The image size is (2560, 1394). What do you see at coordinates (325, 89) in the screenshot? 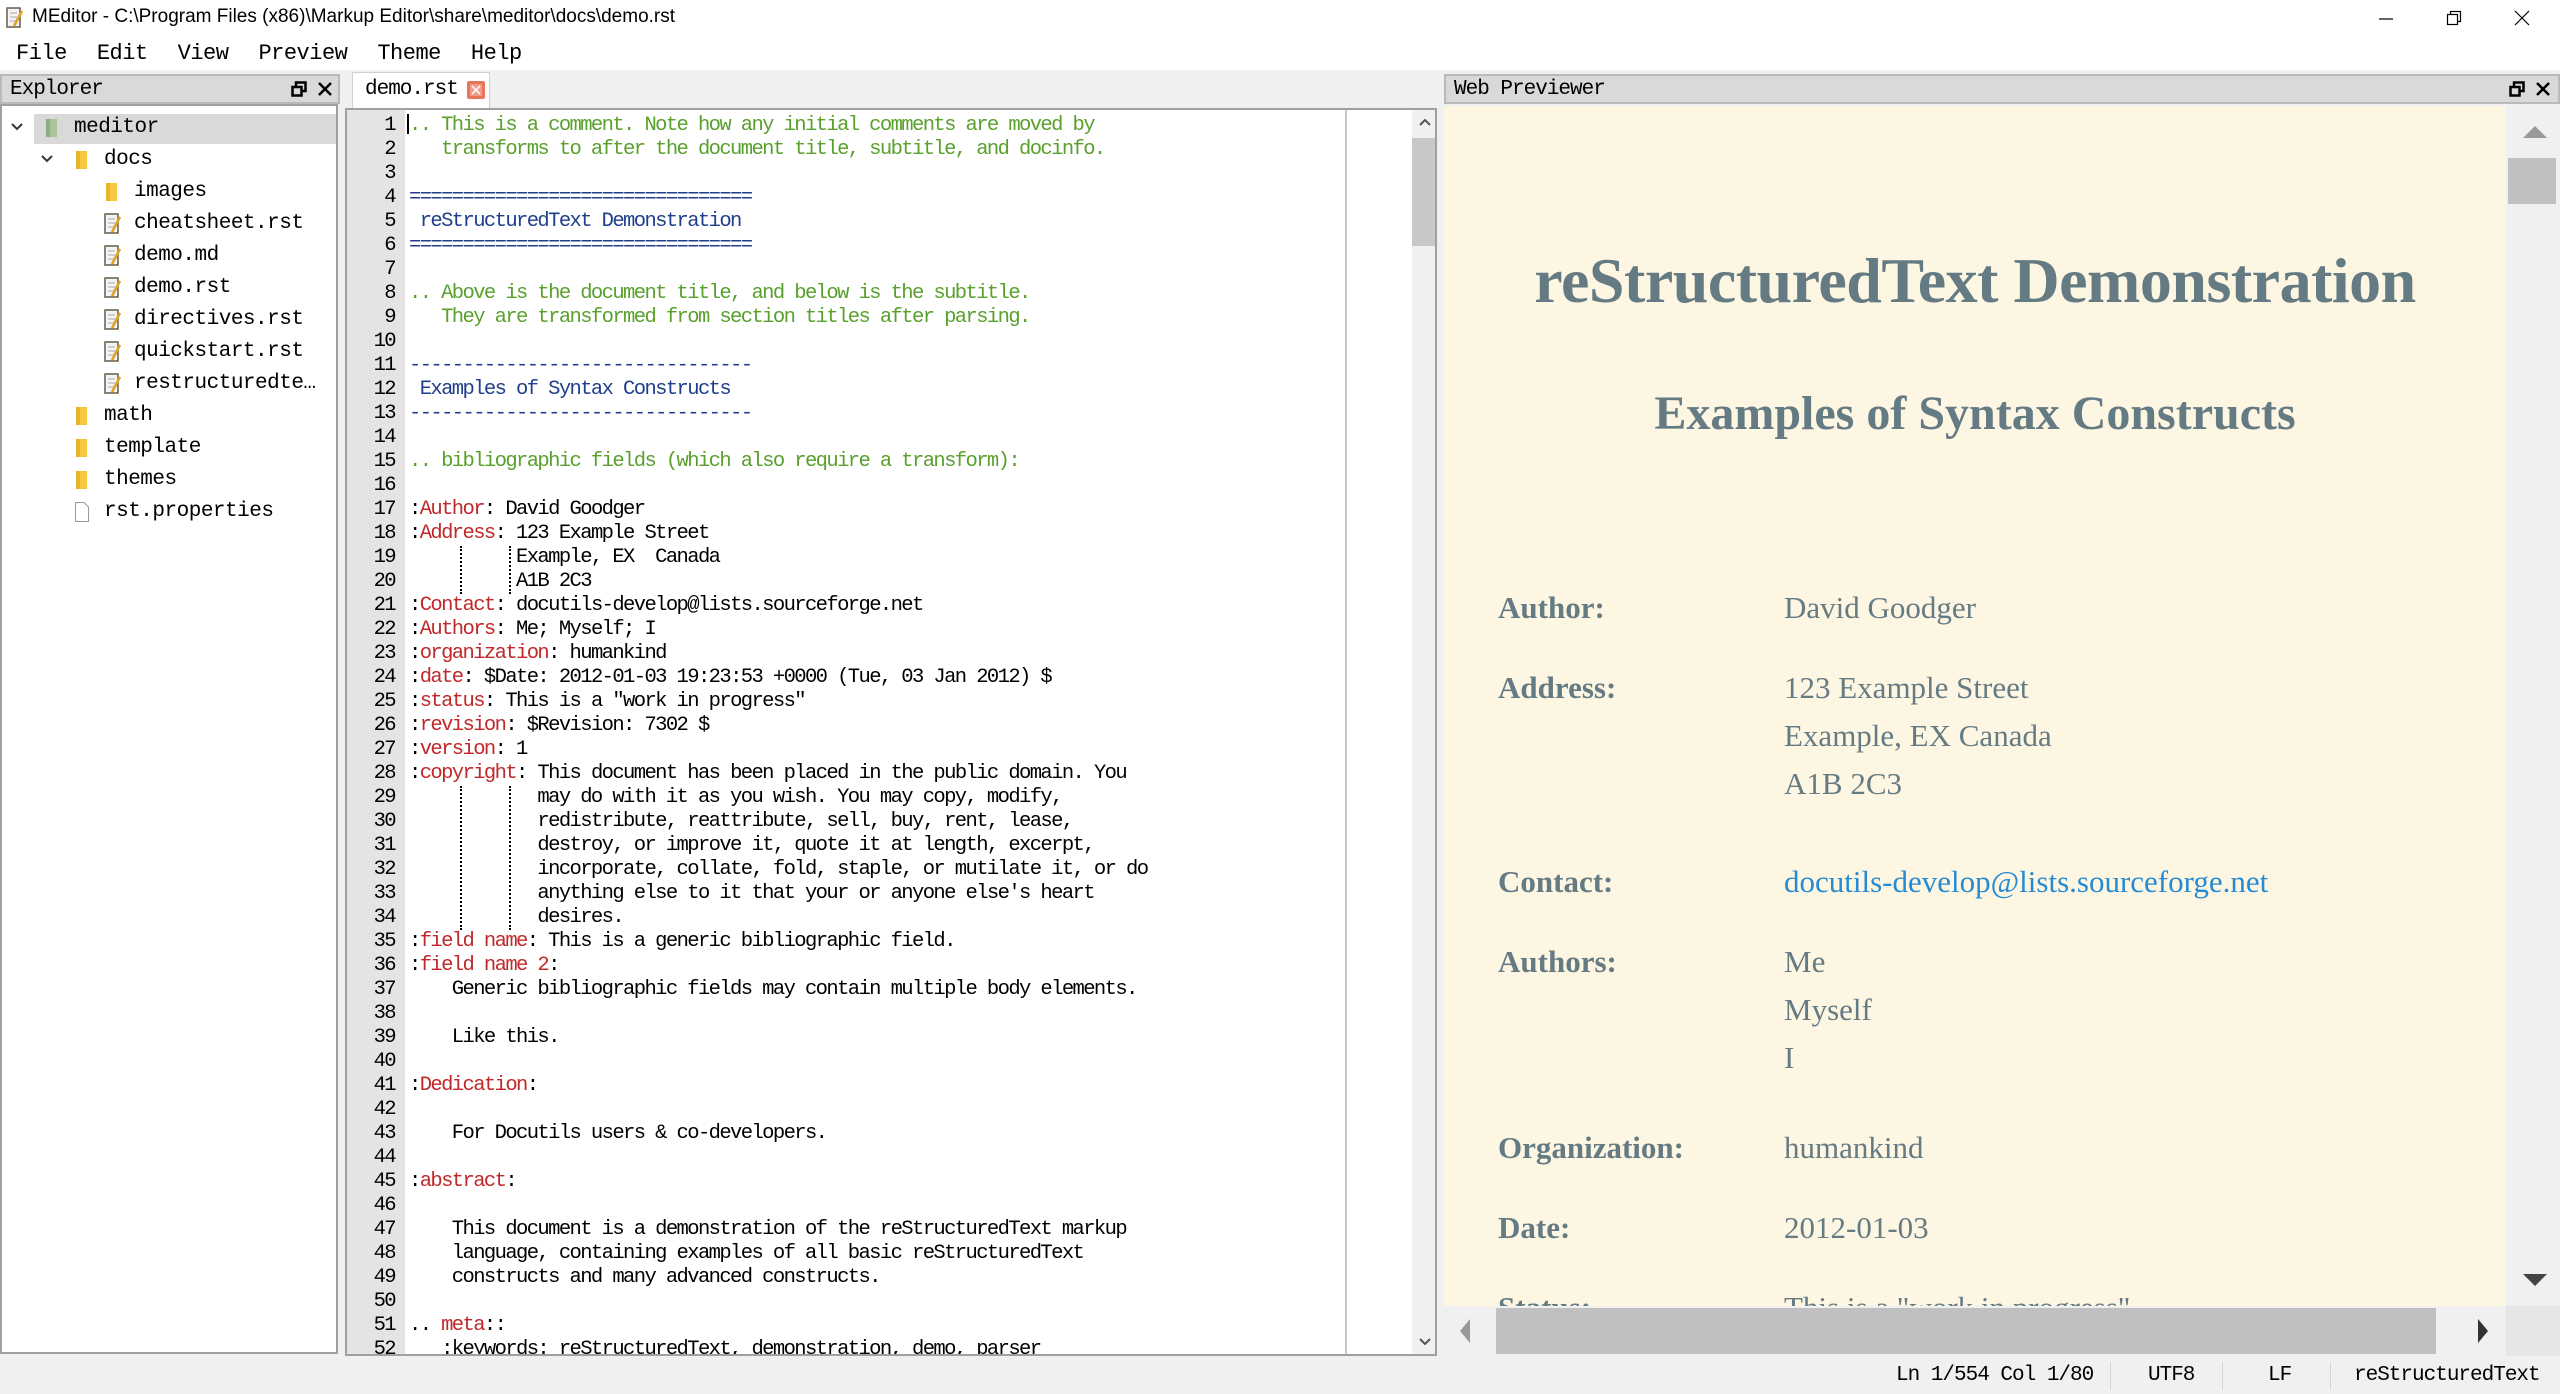
I see `explorer-close-button` at bounding box center [325, 89].